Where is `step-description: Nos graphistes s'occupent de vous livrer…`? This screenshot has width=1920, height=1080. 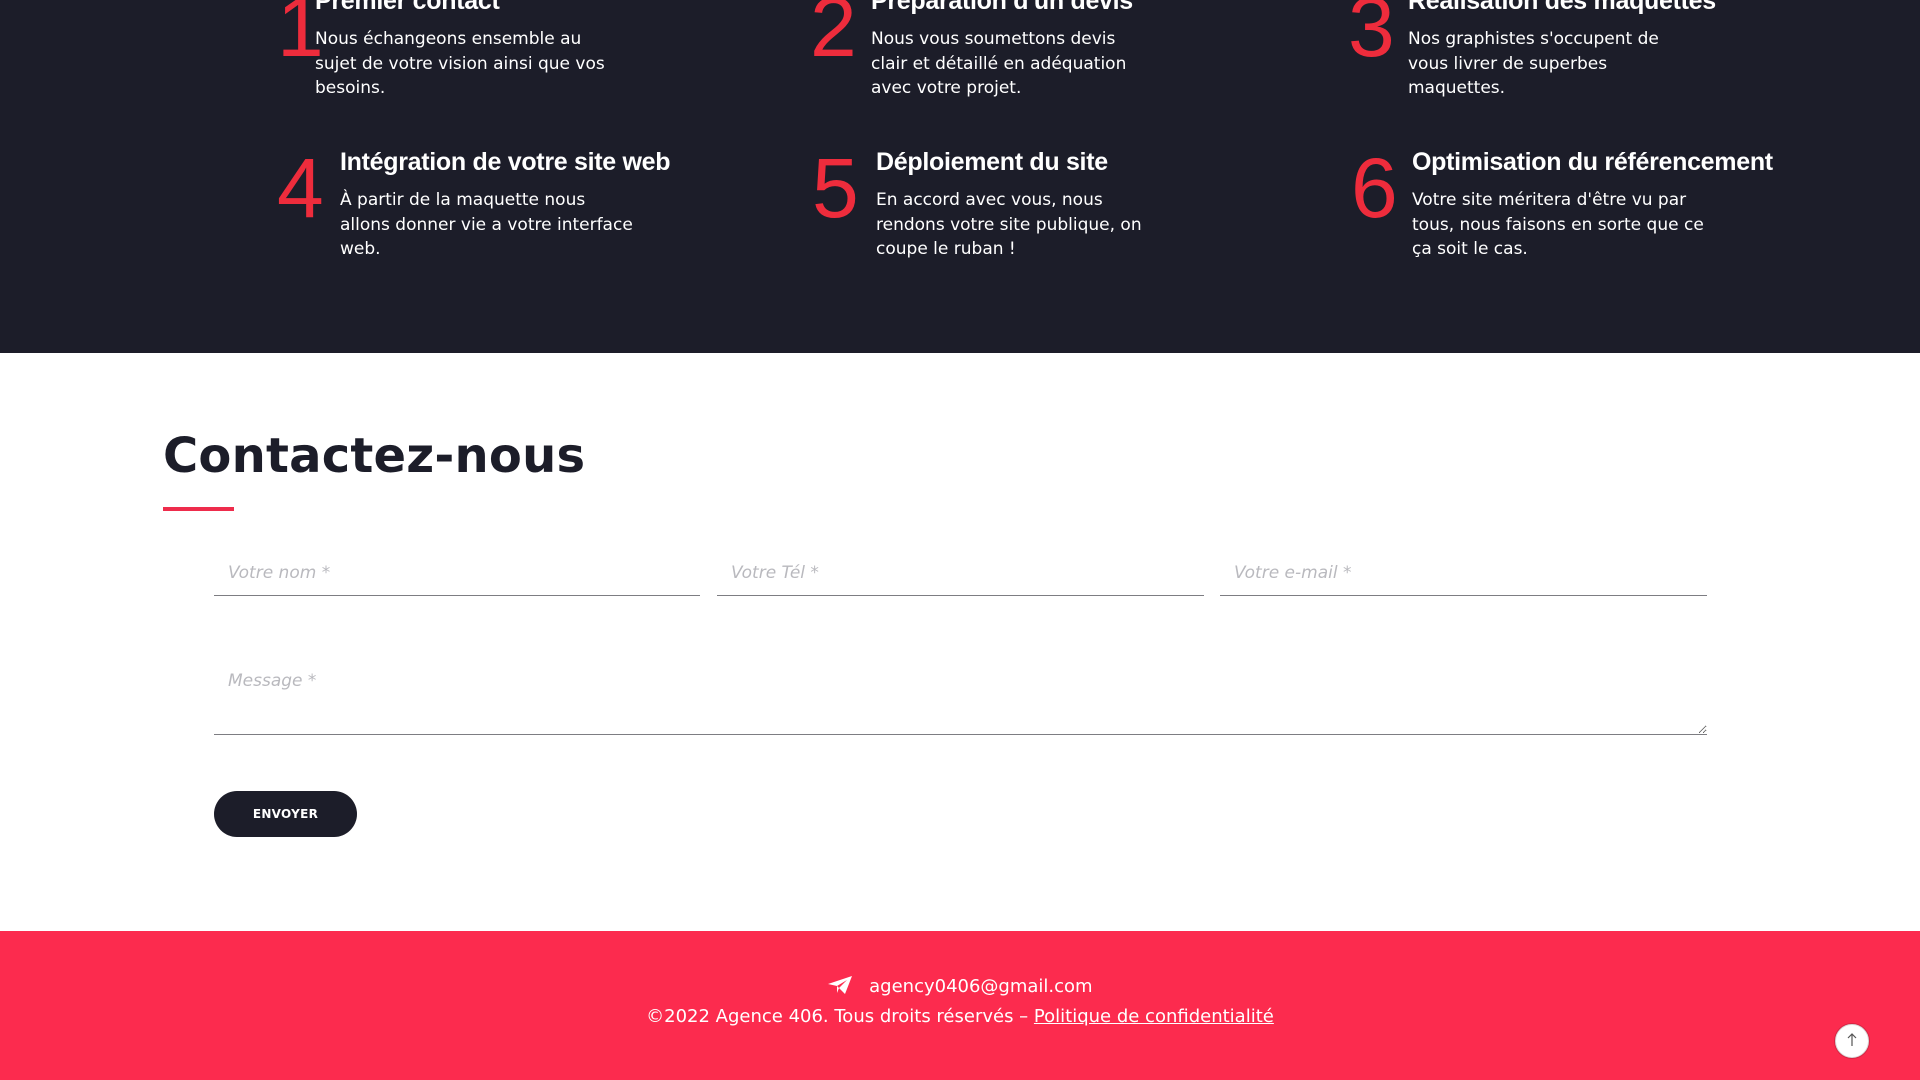 step-description: Nos graphistes s'occupent de vous livrer… is located at coordinates (1533, 63).